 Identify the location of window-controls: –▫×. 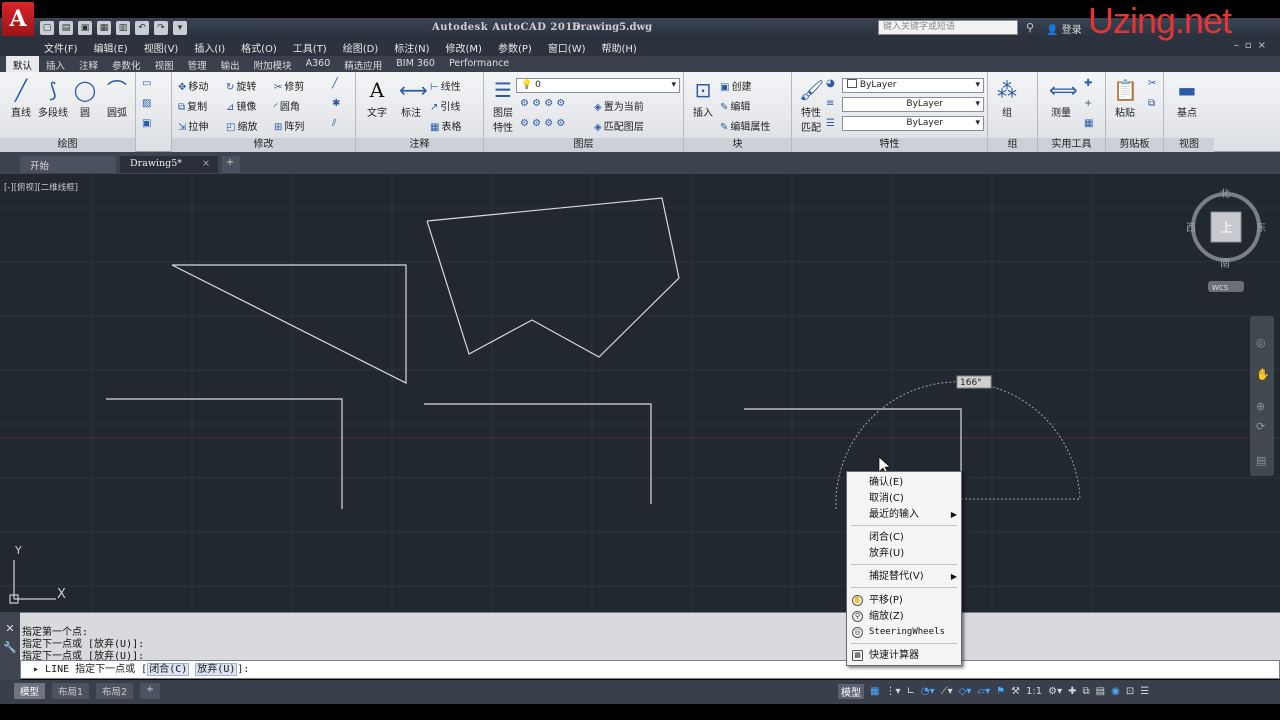
(1253, 45).